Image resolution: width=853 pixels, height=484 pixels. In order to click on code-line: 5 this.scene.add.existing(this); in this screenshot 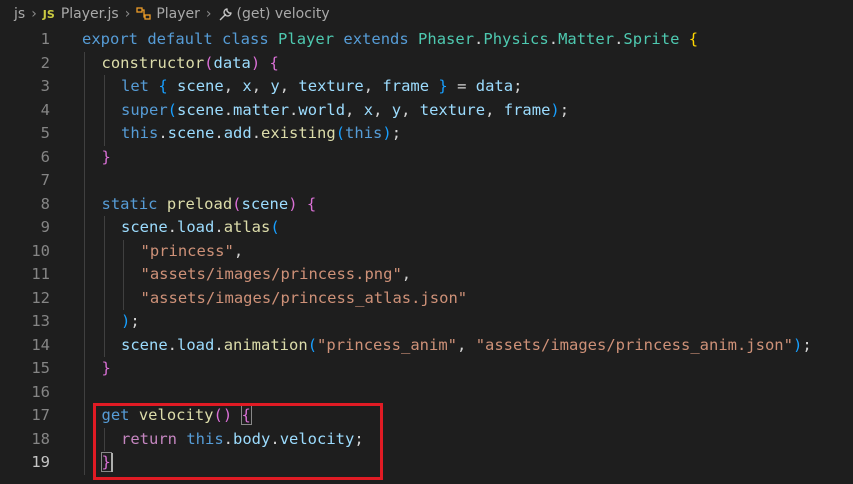, I will do `click(426, 134)`.